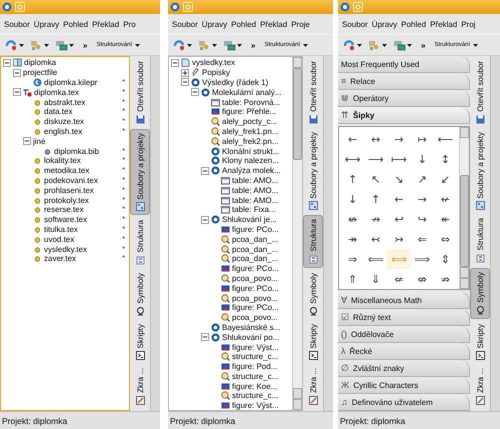 This screenshot has height=429, width=500. I want to click on category-header: ⋓ Operátory, so click(404, 98).